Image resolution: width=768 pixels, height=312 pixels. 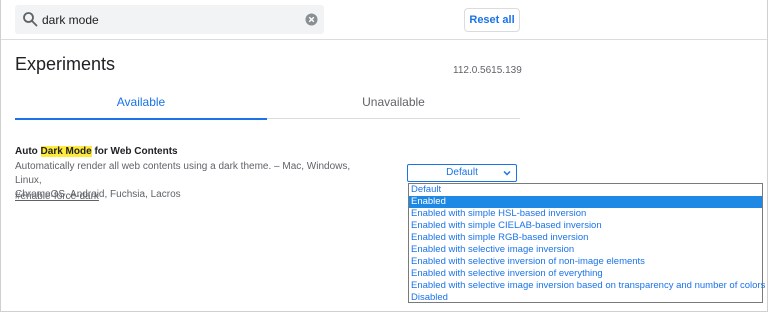 What do you see at coordinates (384, 20) in the screenshot?
I see `header-bar: Reset all` at bounding box center [384, 20].